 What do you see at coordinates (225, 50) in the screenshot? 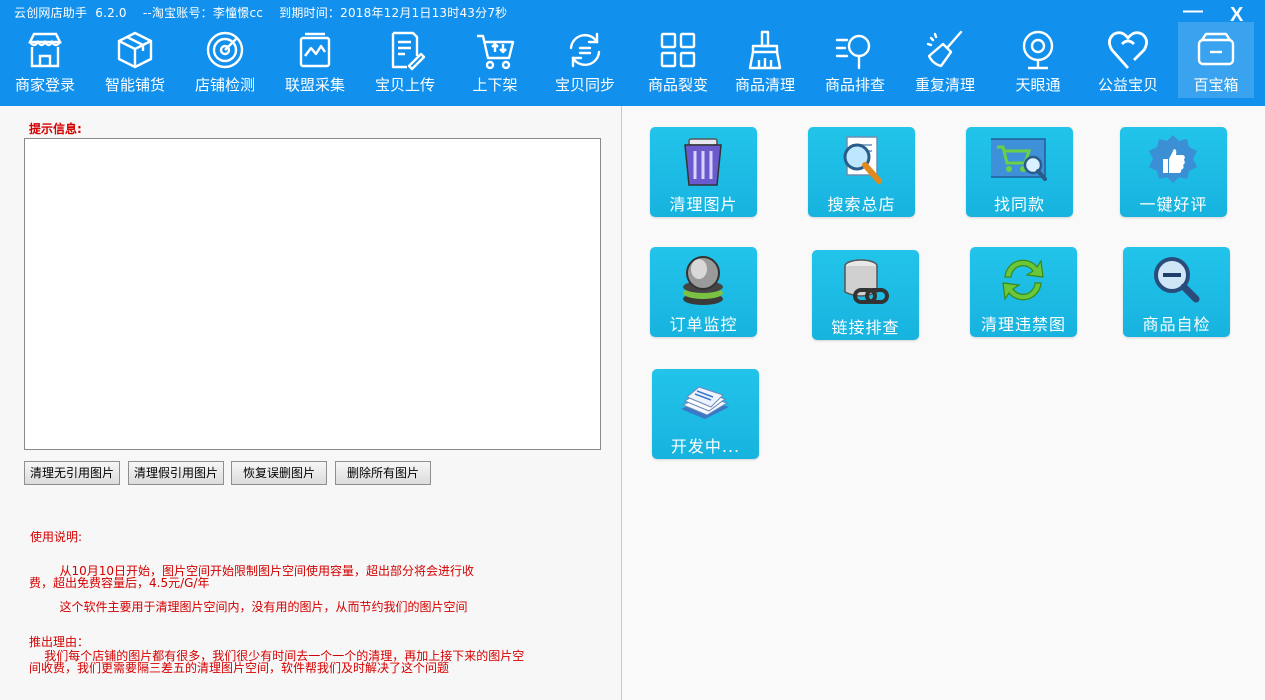
I see `radar-icon` at bounding box center [225, 50].